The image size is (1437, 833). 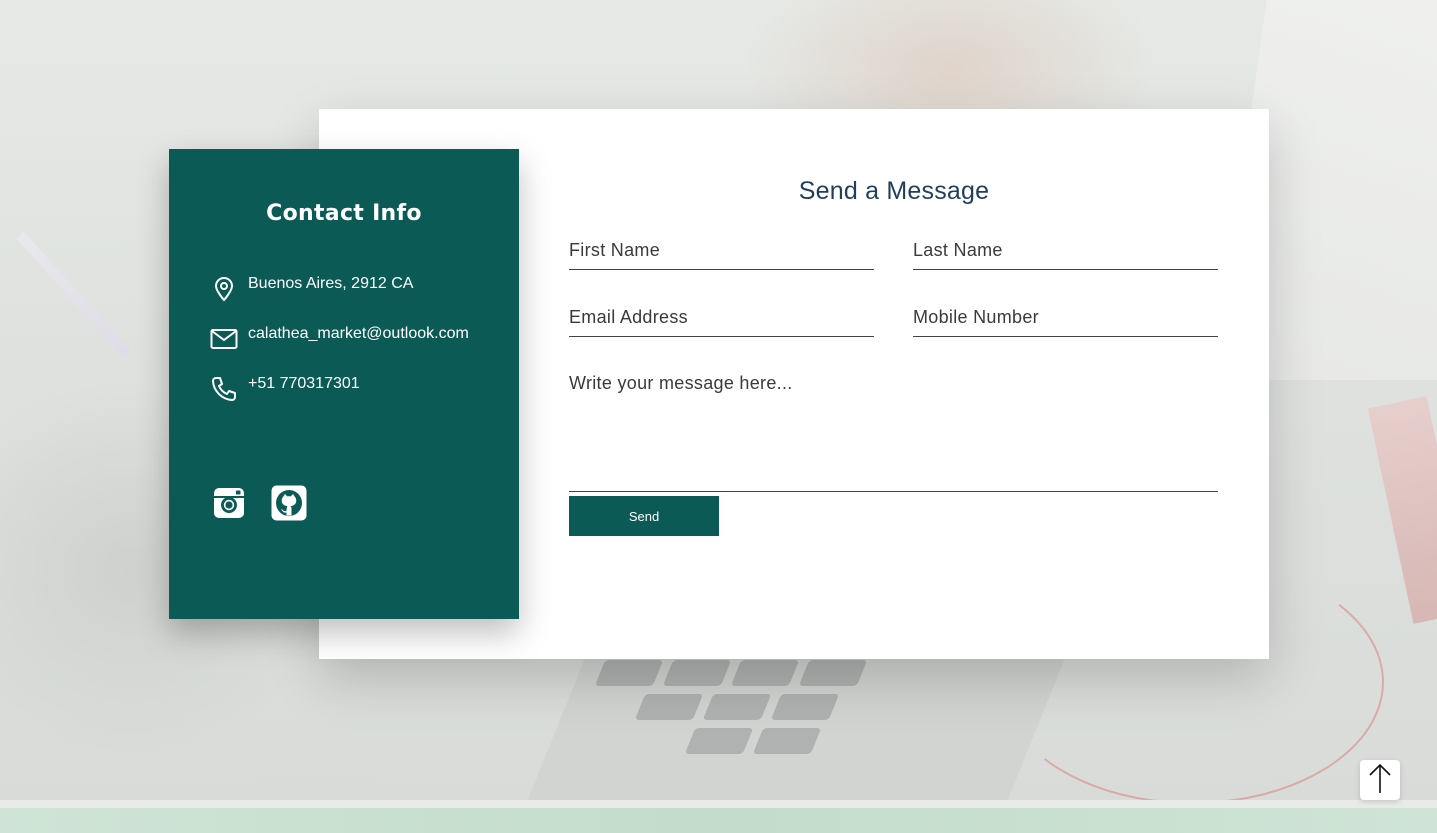 I want to click on footer-divider, so click(x=718, y=804).